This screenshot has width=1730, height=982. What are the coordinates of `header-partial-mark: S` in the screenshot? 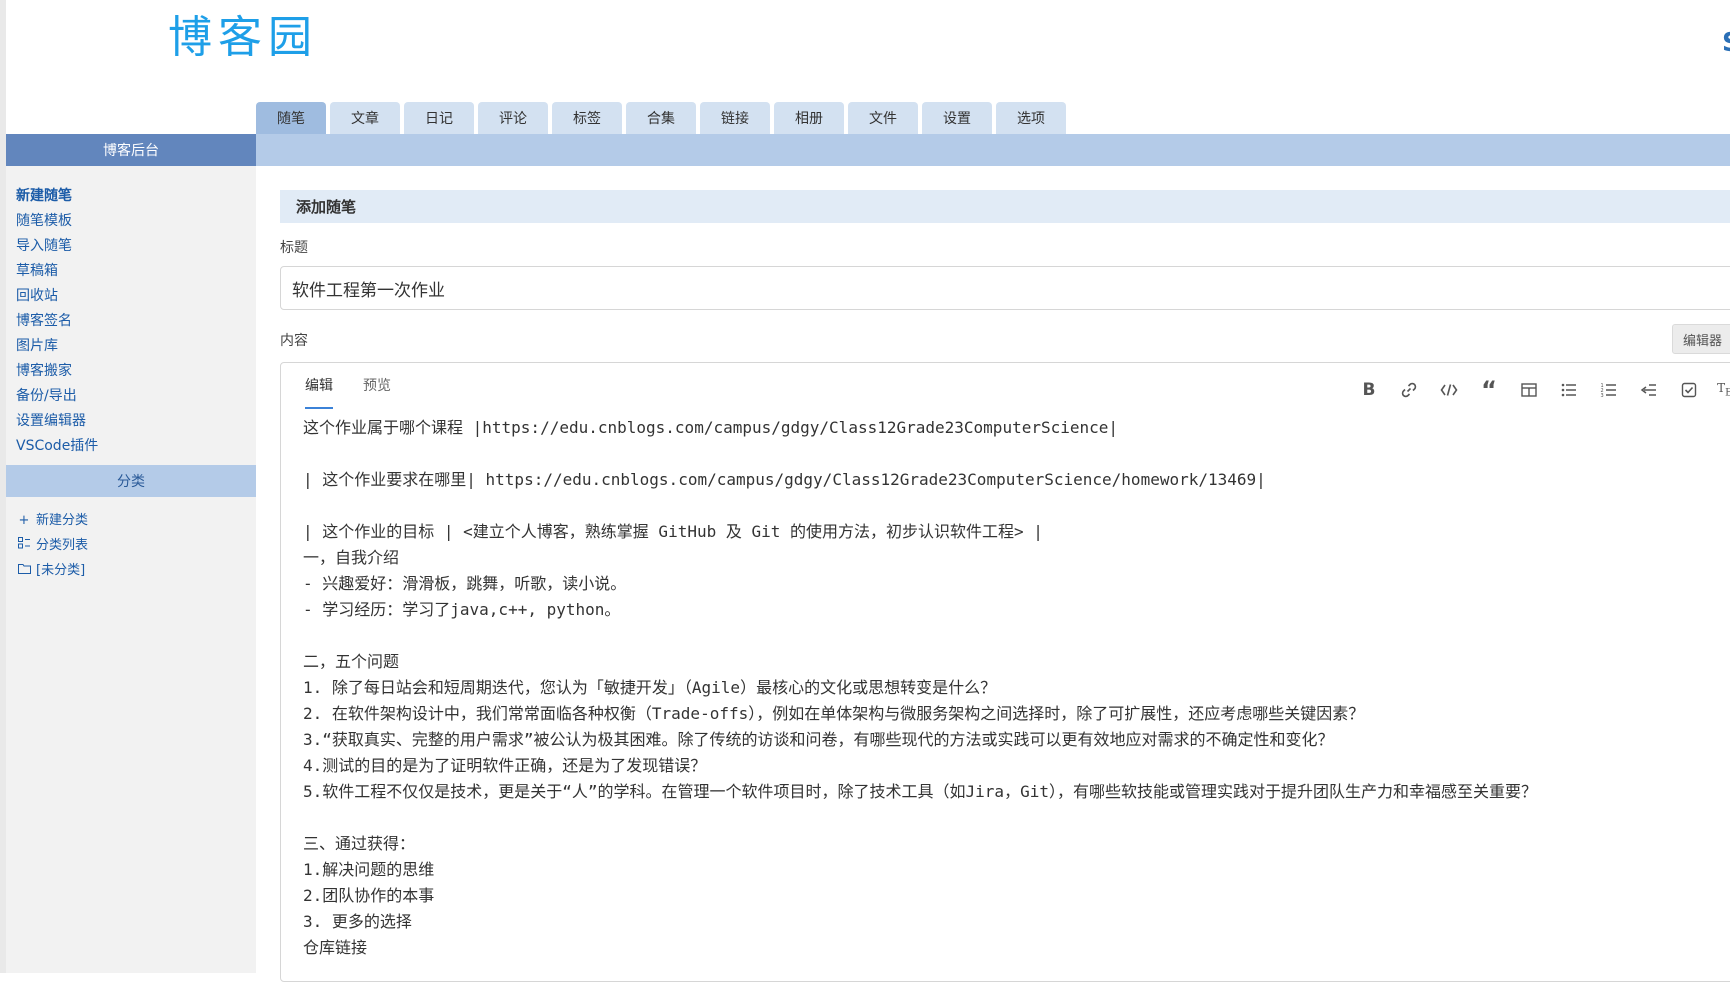 It's located at (1726, 43).